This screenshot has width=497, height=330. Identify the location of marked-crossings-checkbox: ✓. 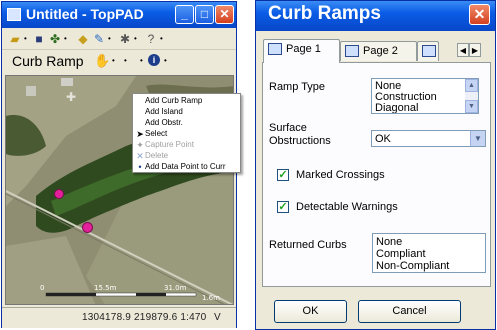
(283, 175).